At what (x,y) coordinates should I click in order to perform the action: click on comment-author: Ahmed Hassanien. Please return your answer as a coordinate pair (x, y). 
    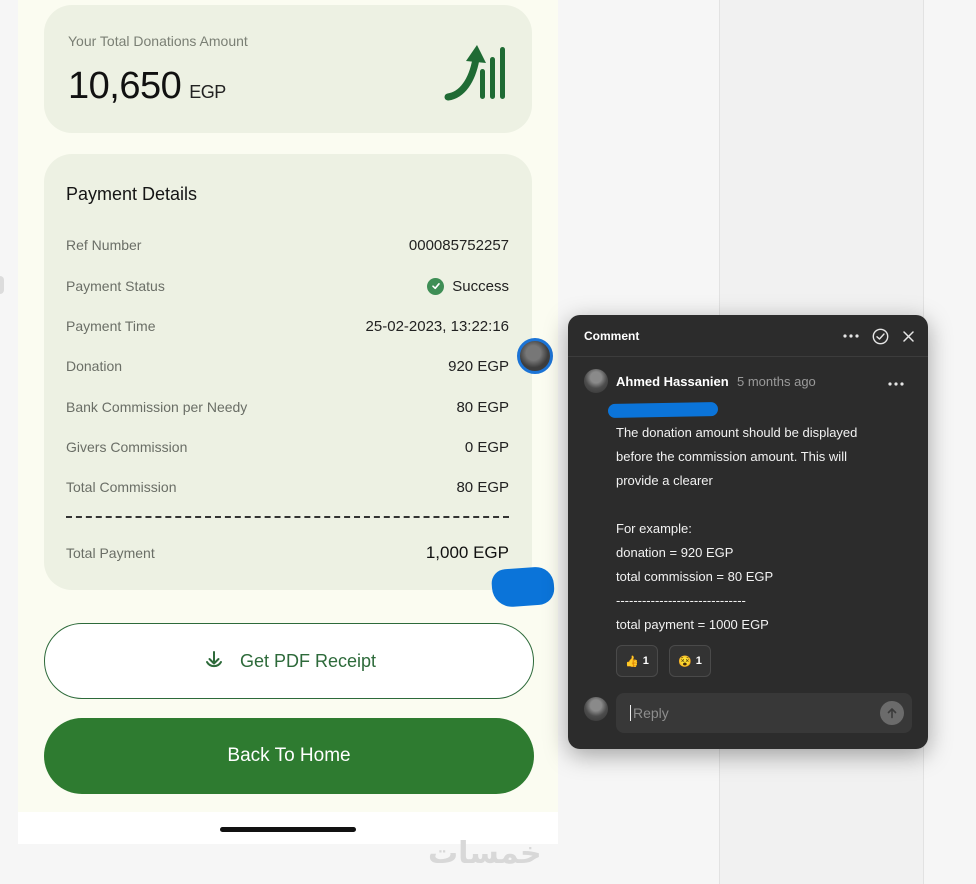
    Looking at the image, I should click on (672, 381).